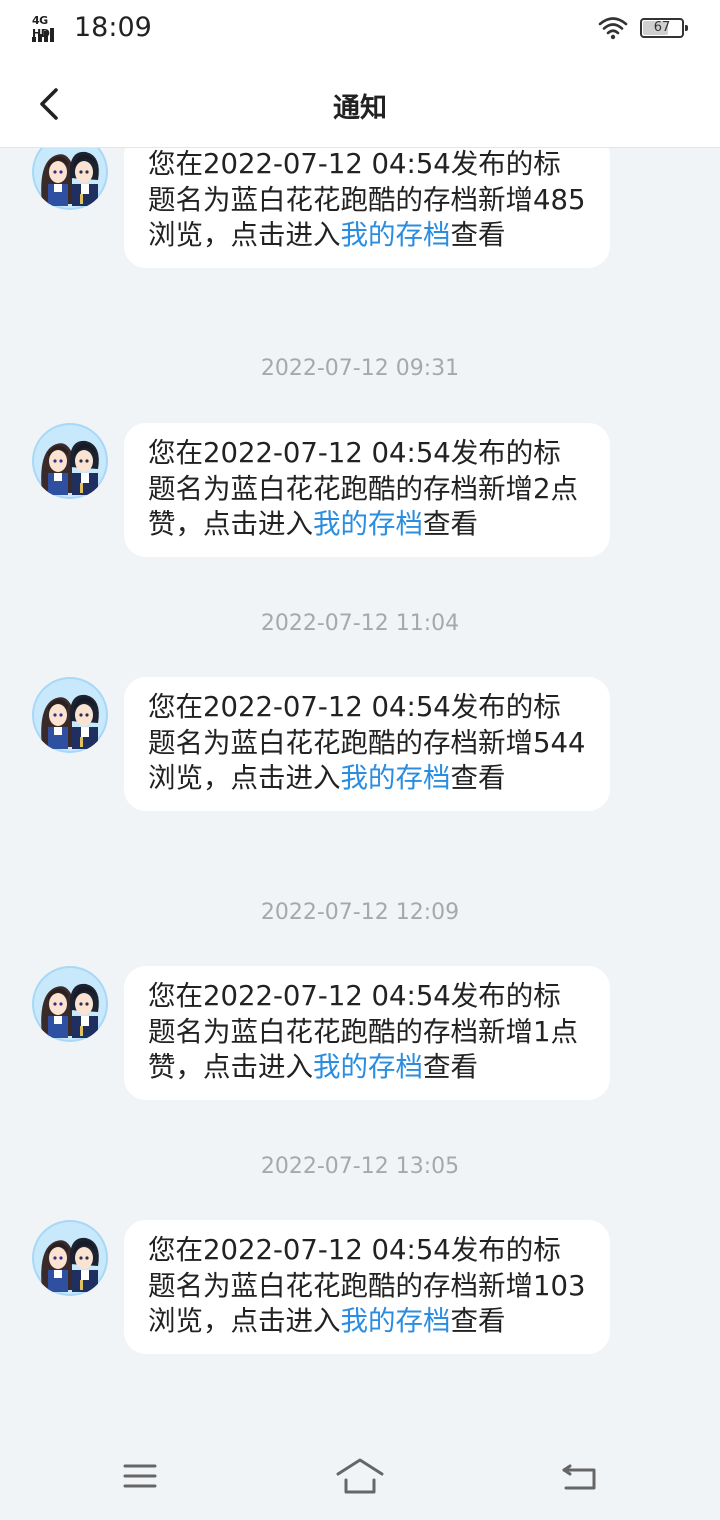 The height and width of the screenshot is (1520, 720). I want to click on battery-icon: 67, so click(664, 28).